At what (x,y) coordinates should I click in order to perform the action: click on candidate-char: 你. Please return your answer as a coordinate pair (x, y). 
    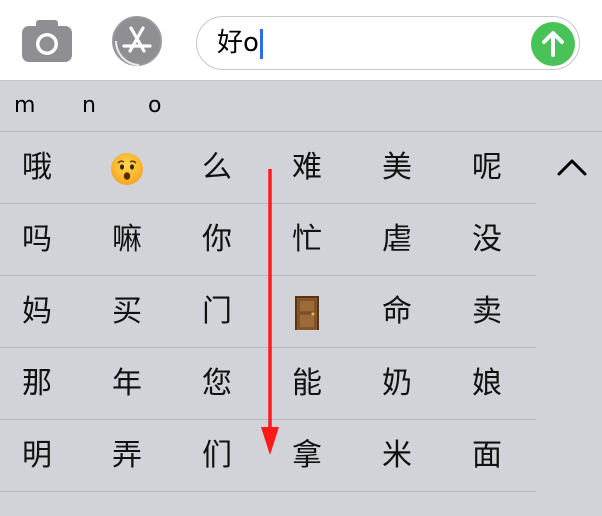
    Looking at the image, I should click on (217, 240).